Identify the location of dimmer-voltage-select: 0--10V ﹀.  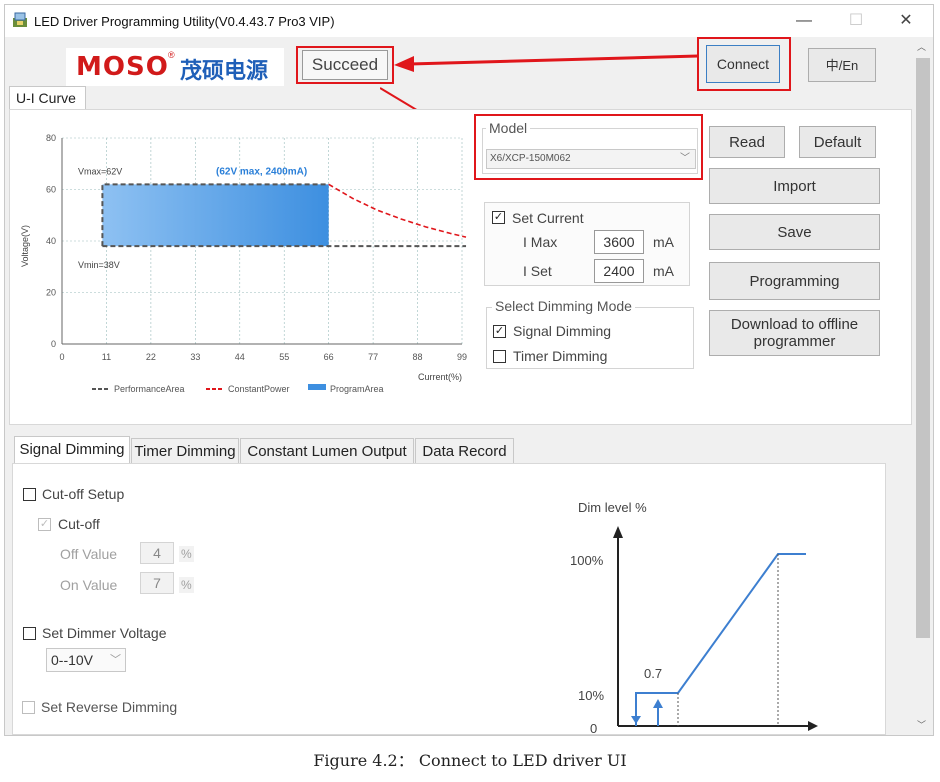
(86, 660).